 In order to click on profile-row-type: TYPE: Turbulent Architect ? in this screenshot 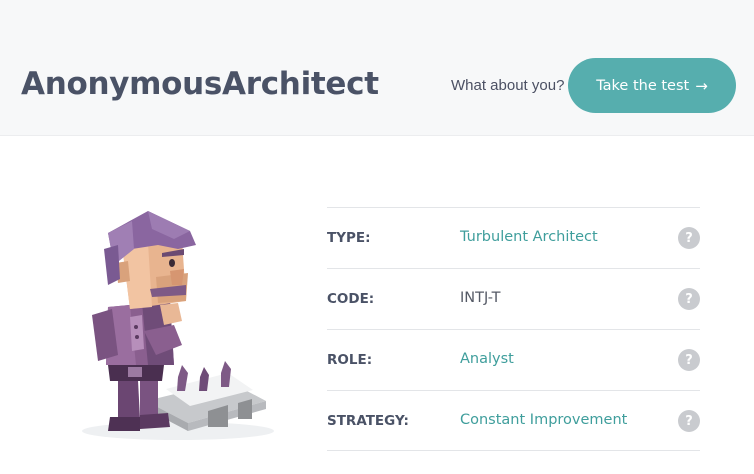, I will do `click(513, 237)`.